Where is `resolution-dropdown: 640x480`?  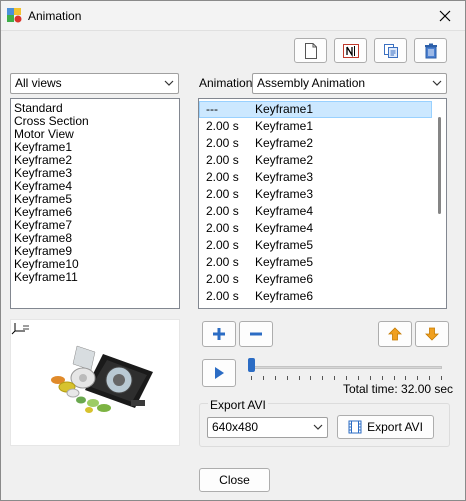 resolution-dropdown: 640x480 is located at coordinates (267, 427).